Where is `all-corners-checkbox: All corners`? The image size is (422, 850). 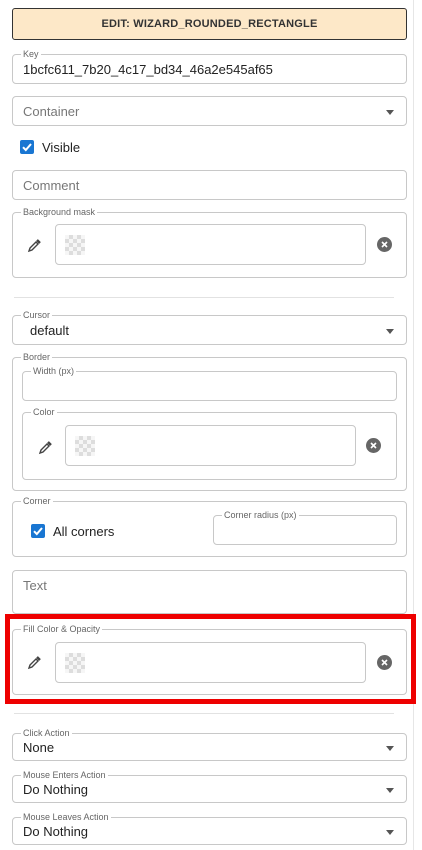
all-corners-checkbox: All corners is located at coordinates (106, 532).